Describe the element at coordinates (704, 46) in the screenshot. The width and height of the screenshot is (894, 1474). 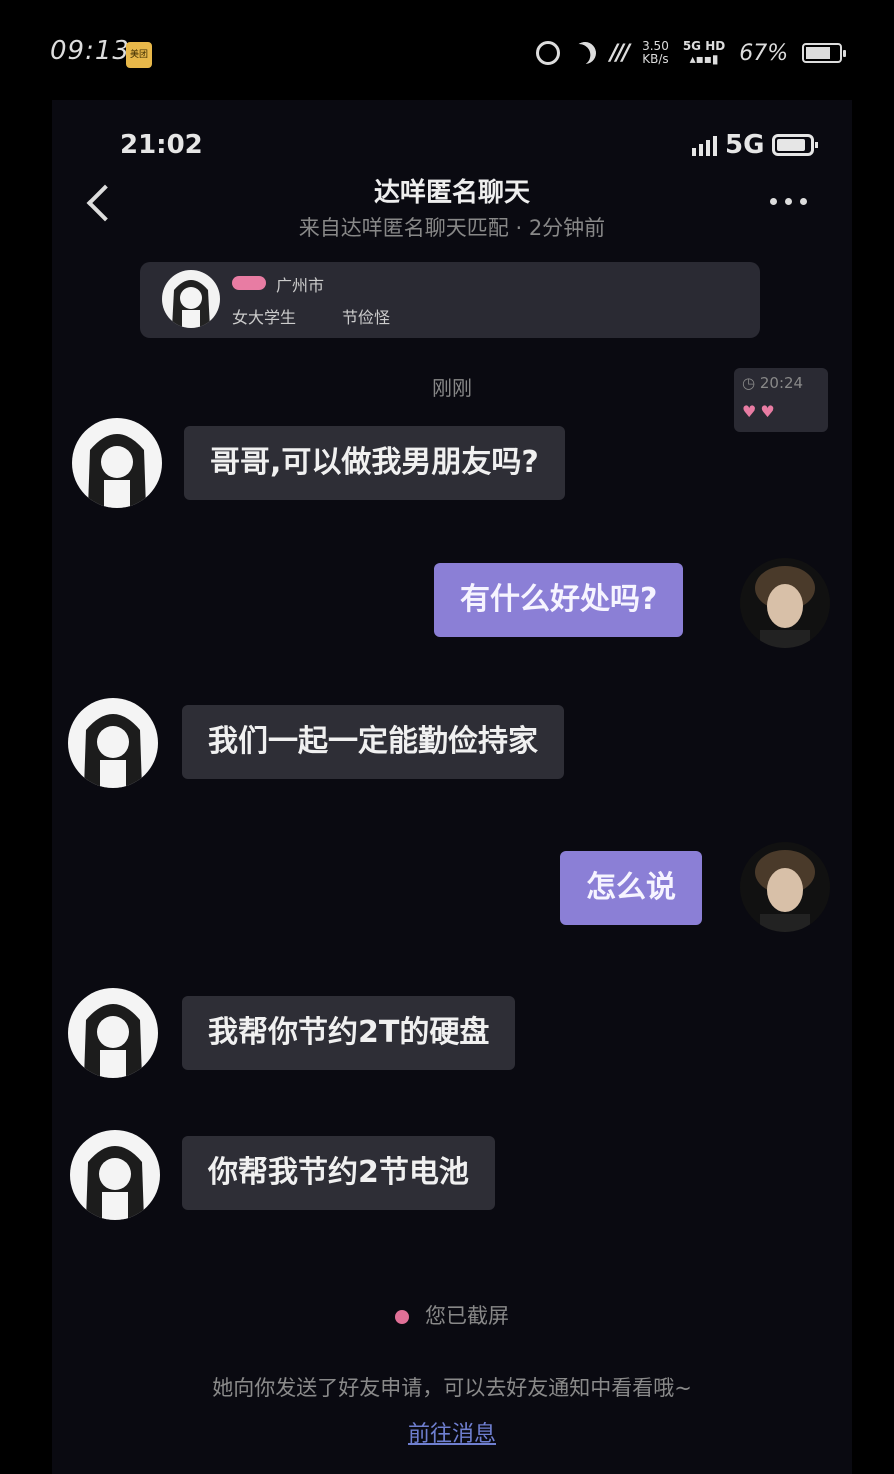
I see `network-type: 5G HD` at that location.